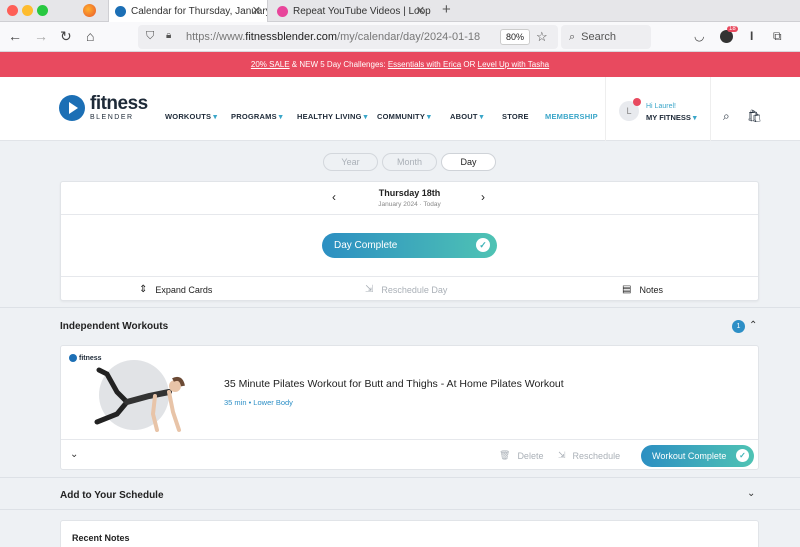  What do you see at coordinates (699, 36) in the screenshot?
I see `pocket-icon: ◡` at bounding box center [699, 36].